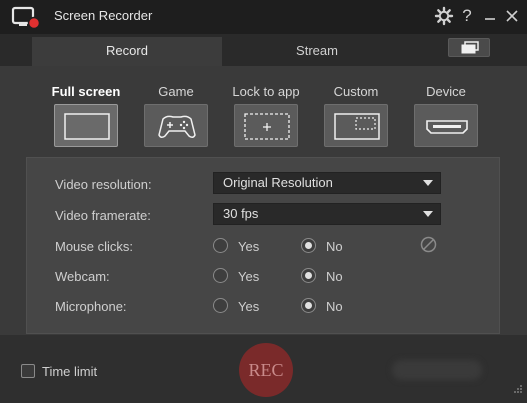 This screenshot has width=527, height=403. I want to click on lock-to-app-button, so click(266, 125).